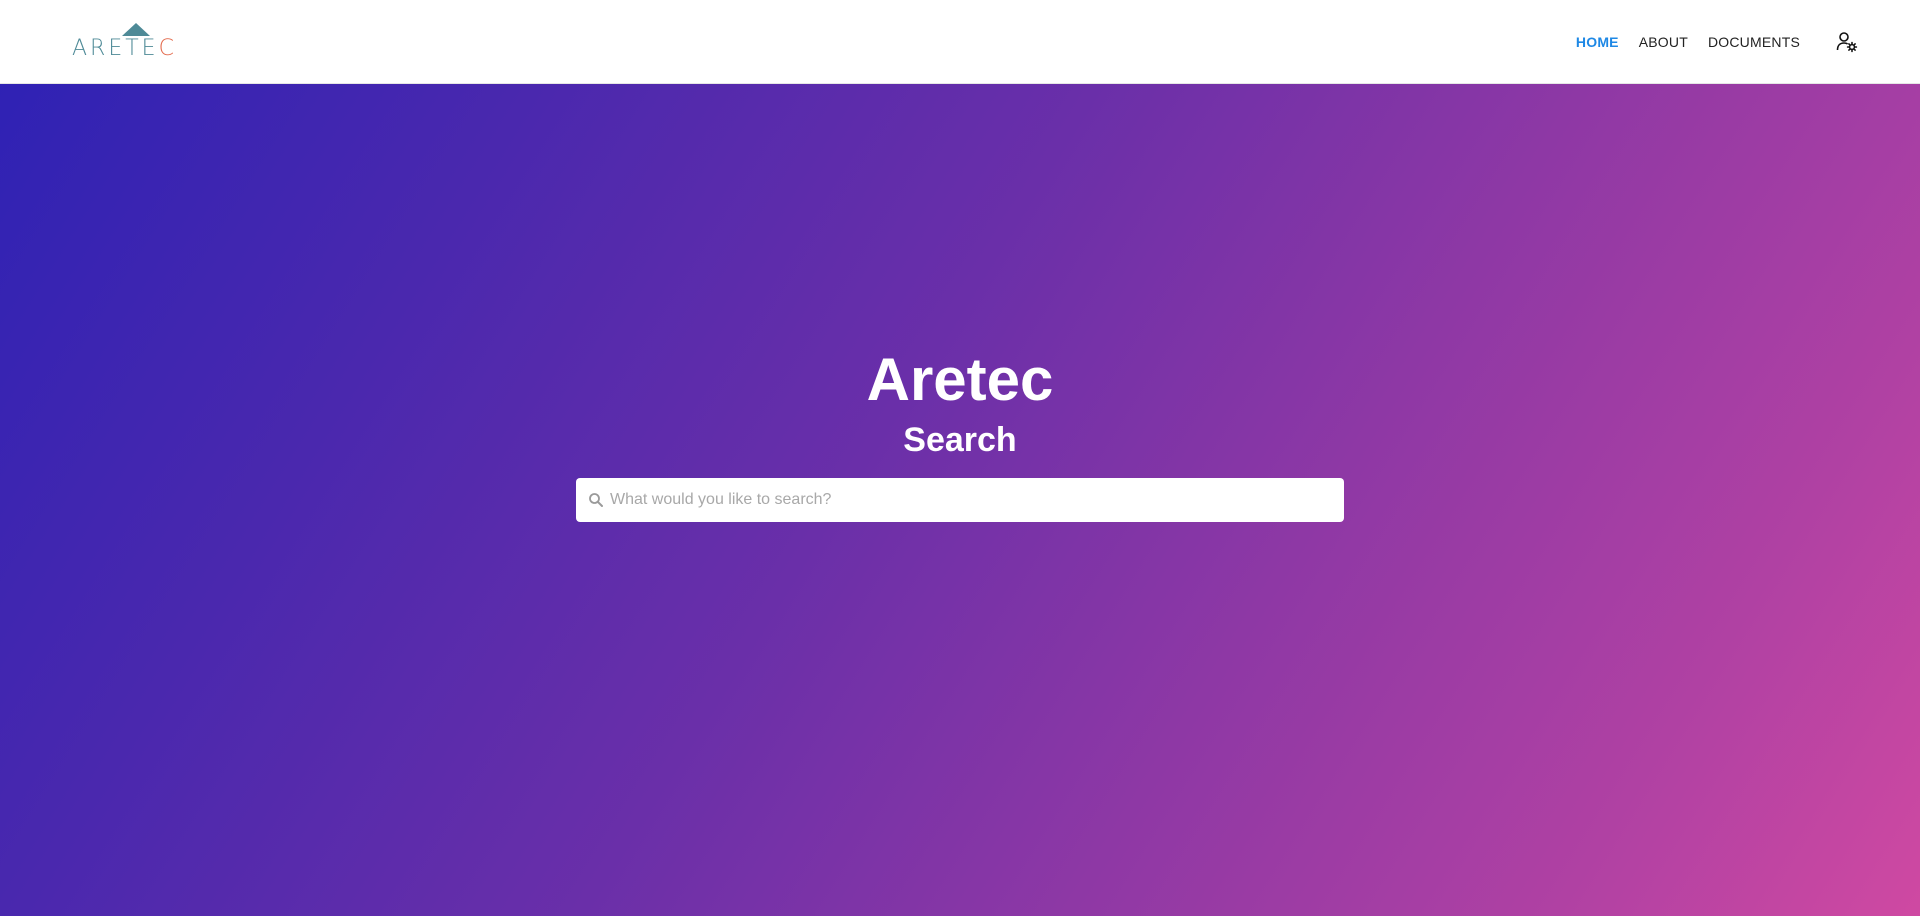  Describe the element at coordinates (960, 42) in the screenshot. I see `top-navbar: ARETEC HOME ABOUT DOCUMENTS` at that location.